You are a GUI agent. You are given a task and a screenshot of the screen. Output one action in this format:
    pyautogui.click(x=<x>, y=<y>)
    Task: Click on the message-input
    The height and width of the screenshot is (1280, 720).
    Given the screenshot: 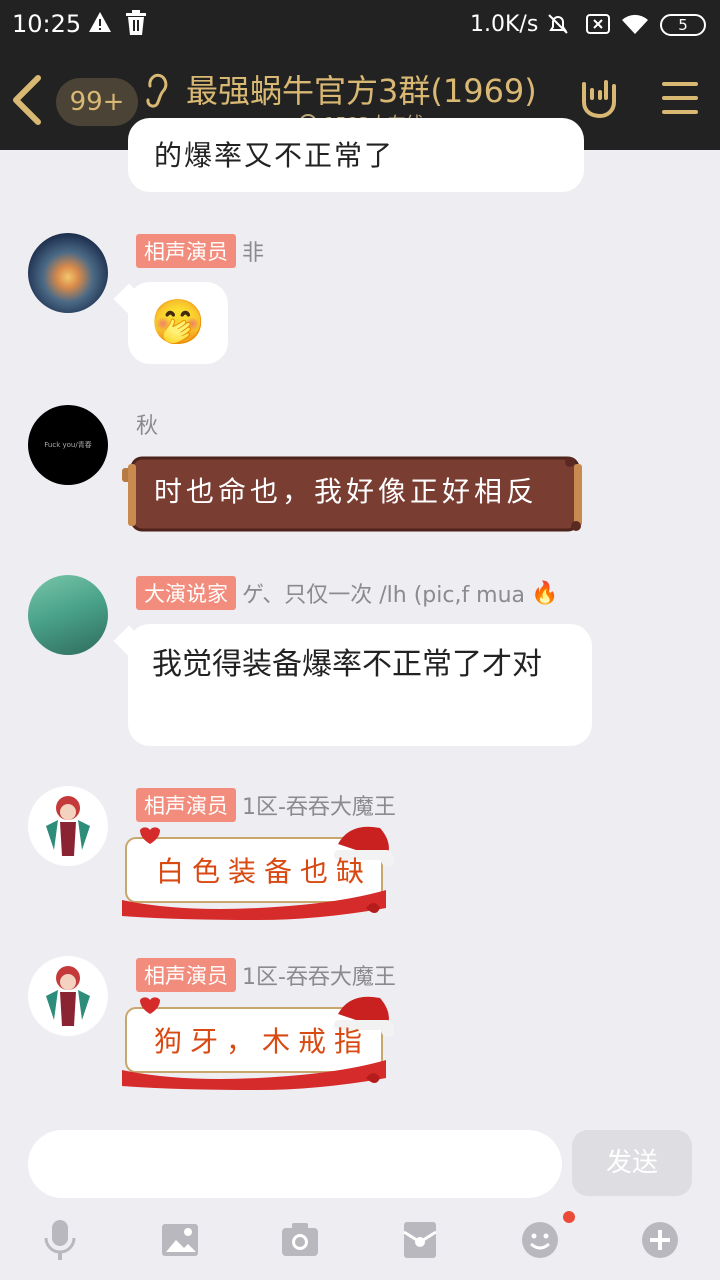 What is the action you would take?
    pyautogui.click(x=295, y=1164)
    